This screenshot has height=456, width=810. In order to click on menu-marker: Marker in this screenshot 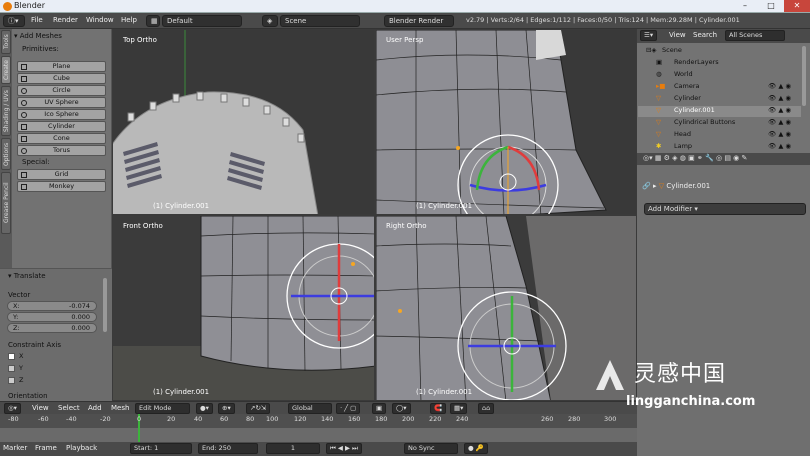, I will do `click(15, 448)`.